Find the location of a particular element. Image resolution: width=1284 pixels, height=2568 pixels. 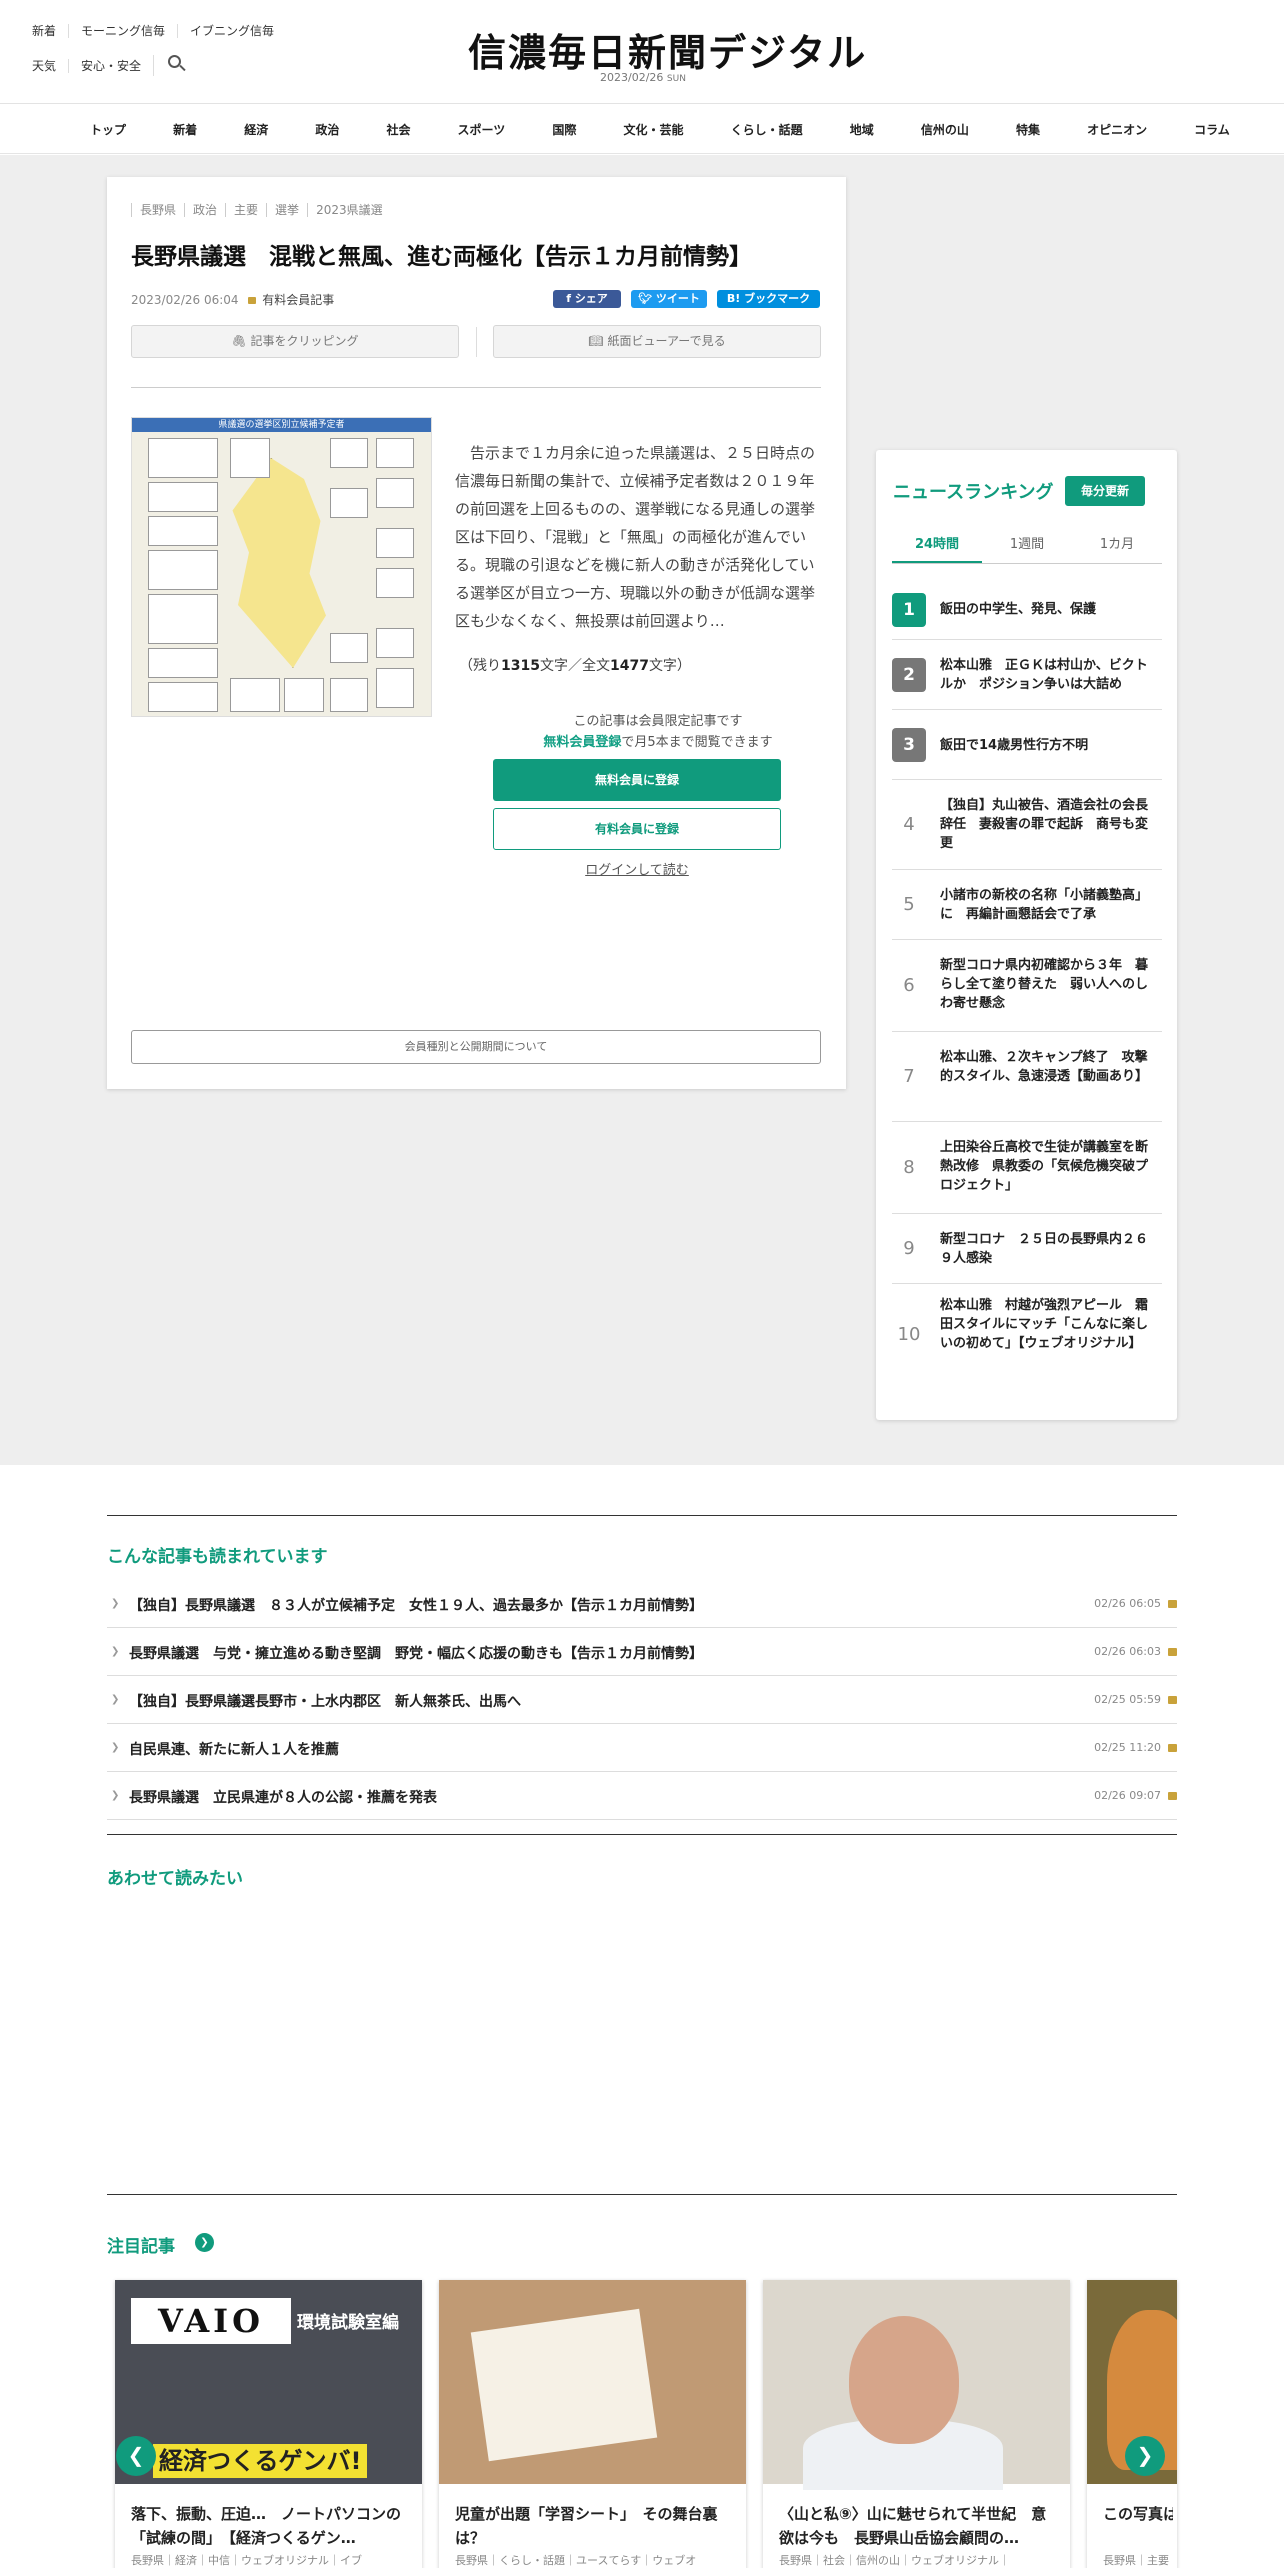

clip-article-button: 🖇︎ 記事をクリッピング is located at coordinates (295, 341).